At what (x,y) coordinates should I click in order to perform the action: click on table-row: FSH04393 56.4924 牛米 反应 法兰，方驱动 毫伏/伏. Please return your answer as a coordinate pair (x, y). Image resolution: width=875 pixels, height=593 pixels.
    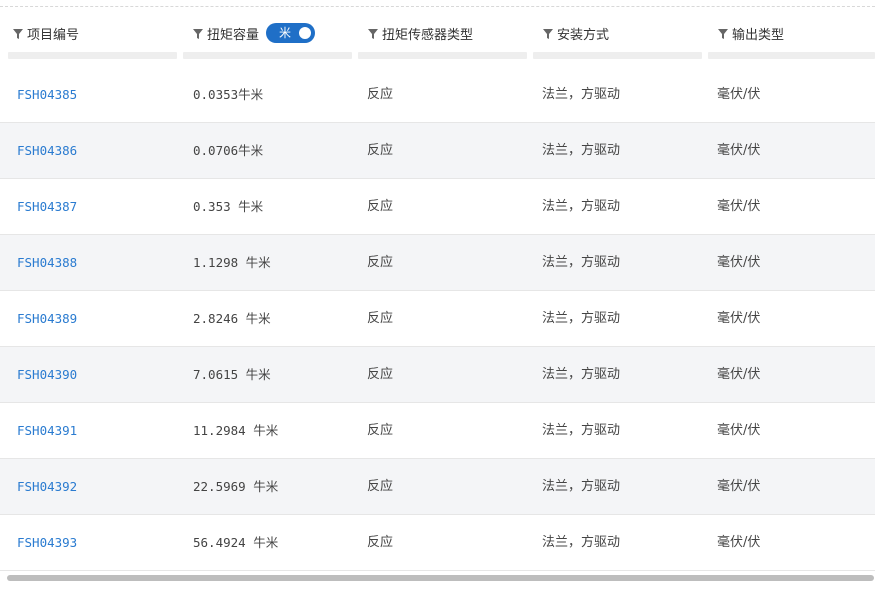
    Looking at the image, I should click on (437, 543).